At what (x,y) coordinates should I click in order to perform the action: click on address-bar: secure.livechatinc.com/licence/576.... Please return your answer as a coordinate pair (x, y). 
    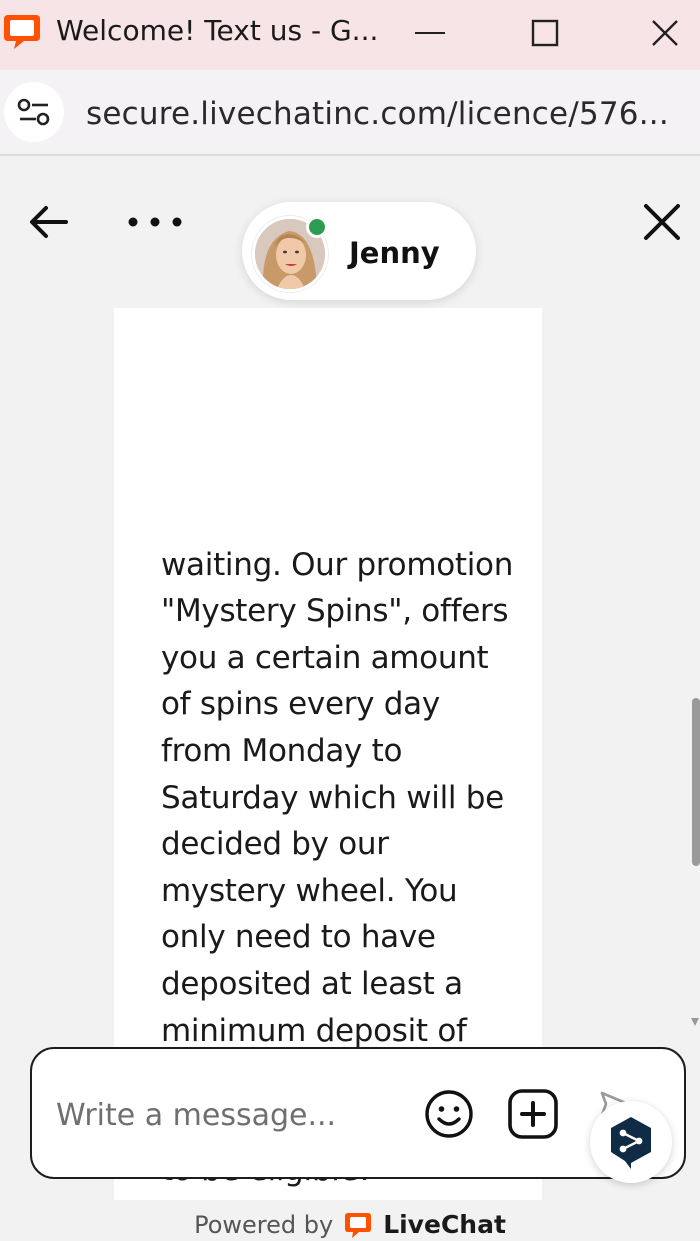
    Looking at the image, I should click on (350, 113).